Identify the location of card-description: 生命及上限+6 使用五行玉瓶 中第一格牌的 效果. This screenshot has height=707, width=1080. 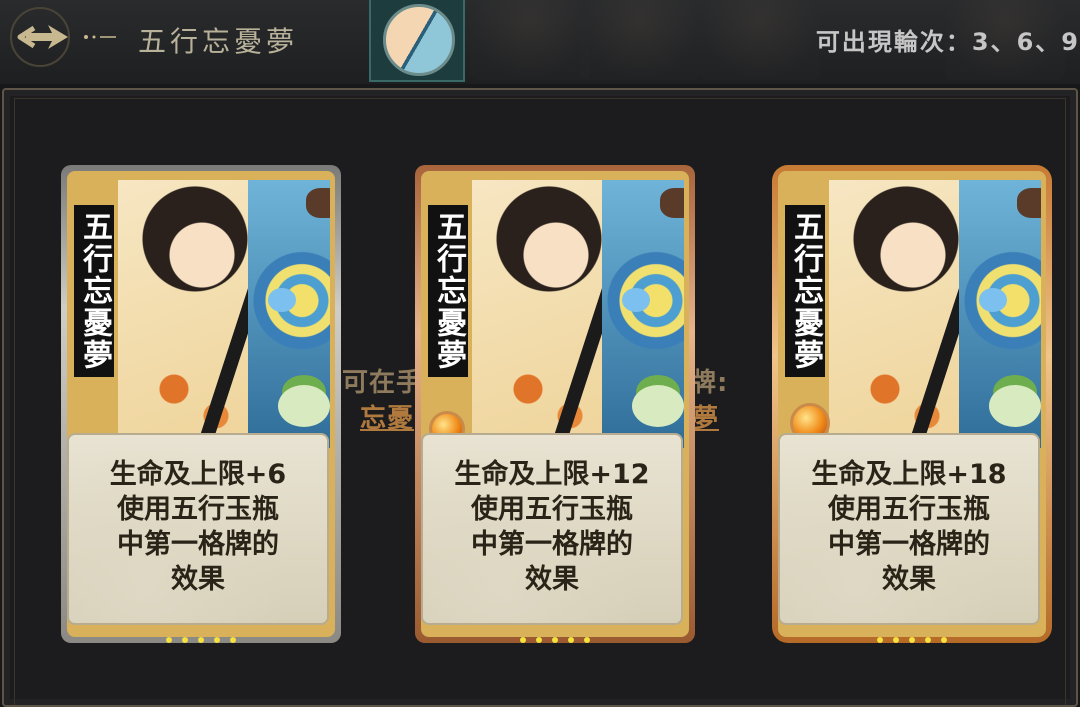
(198, 529).